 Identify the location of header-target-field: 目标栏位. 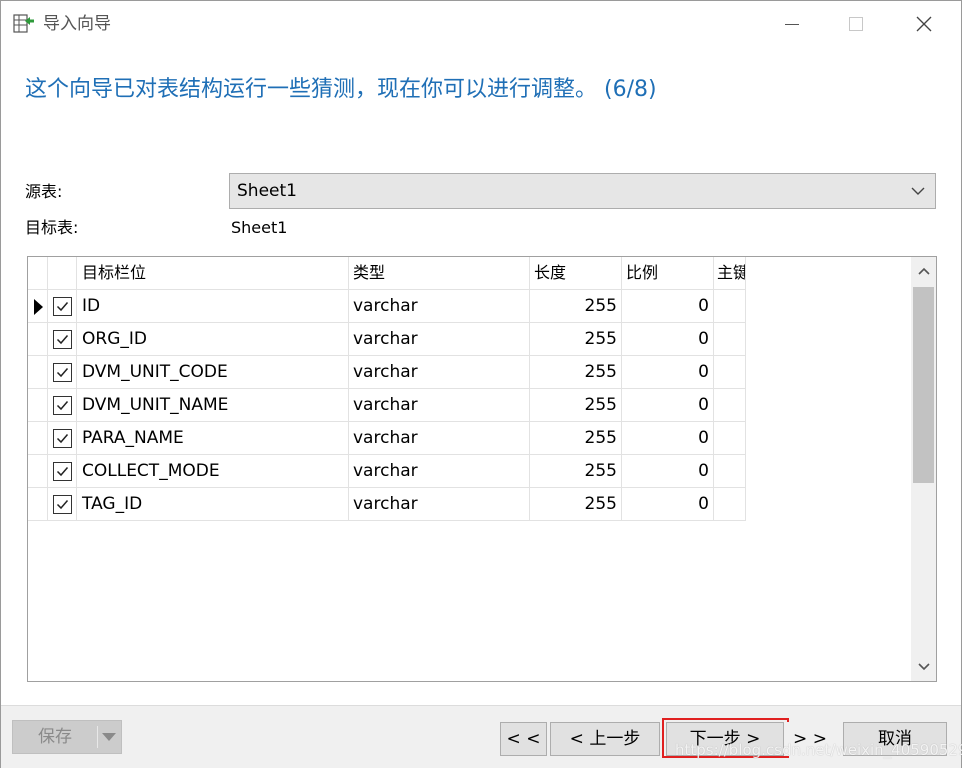
(213, 273).